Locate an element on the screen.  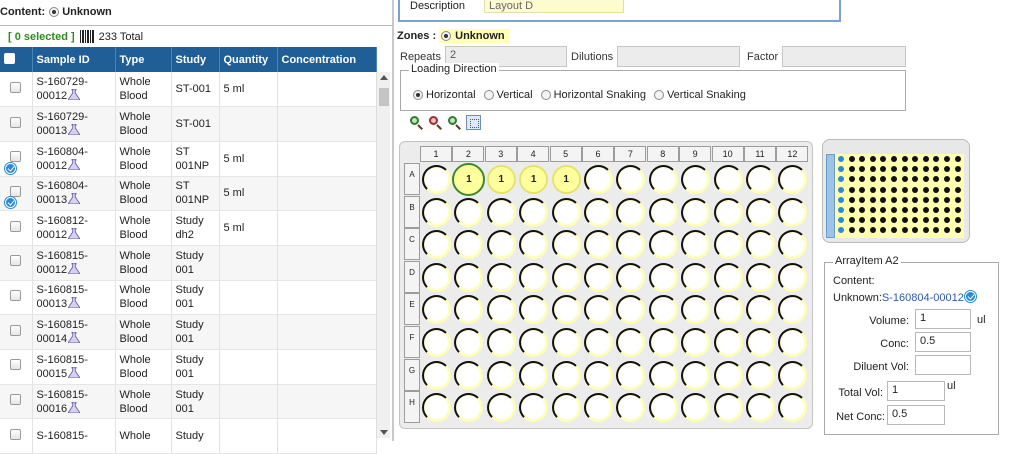
well-D11 is located at coordinates (760, 277).